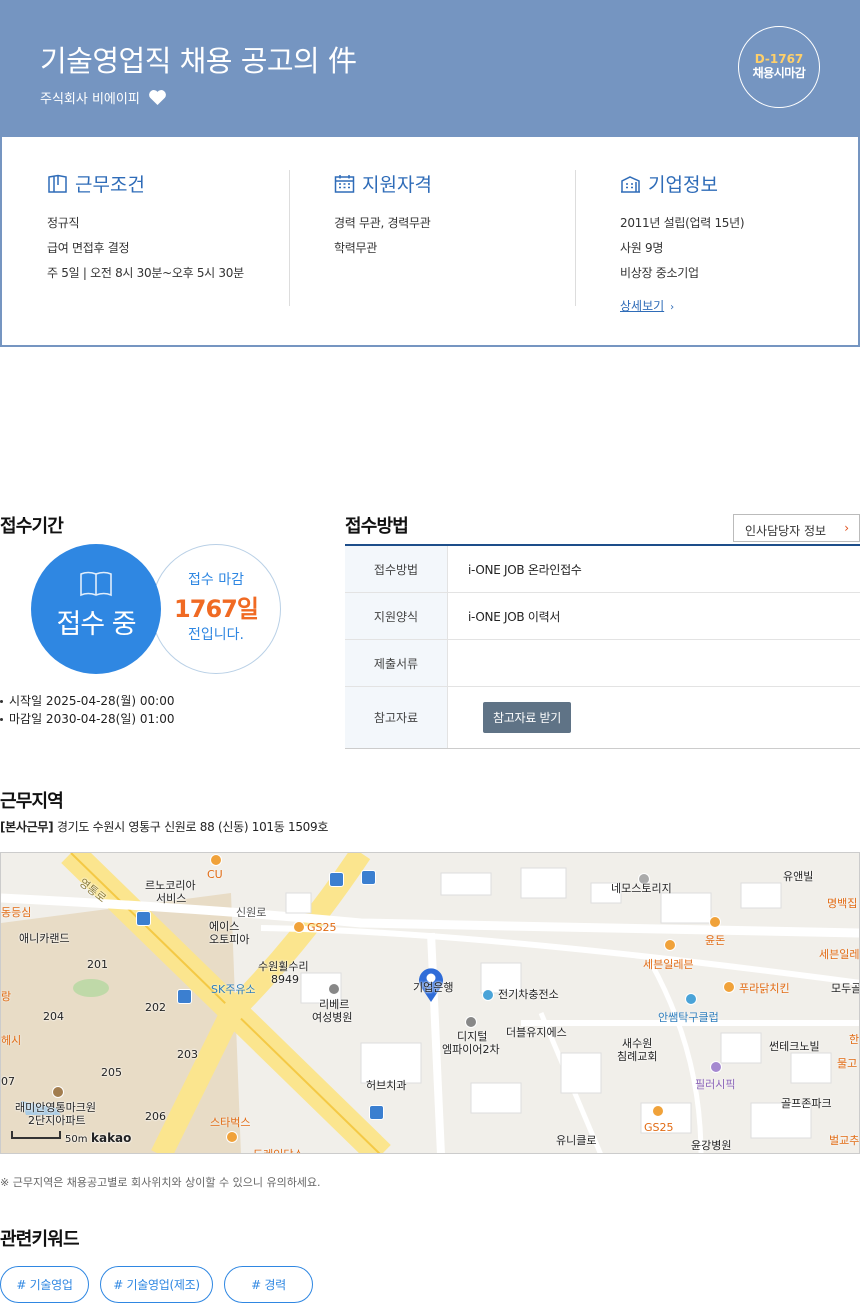 This screenshot has width=860, height=1304. What do you see at coordinates (844, 1140) in the screenshot?
I see `map-label: 벌교추` at bounding box center [844, 1140].